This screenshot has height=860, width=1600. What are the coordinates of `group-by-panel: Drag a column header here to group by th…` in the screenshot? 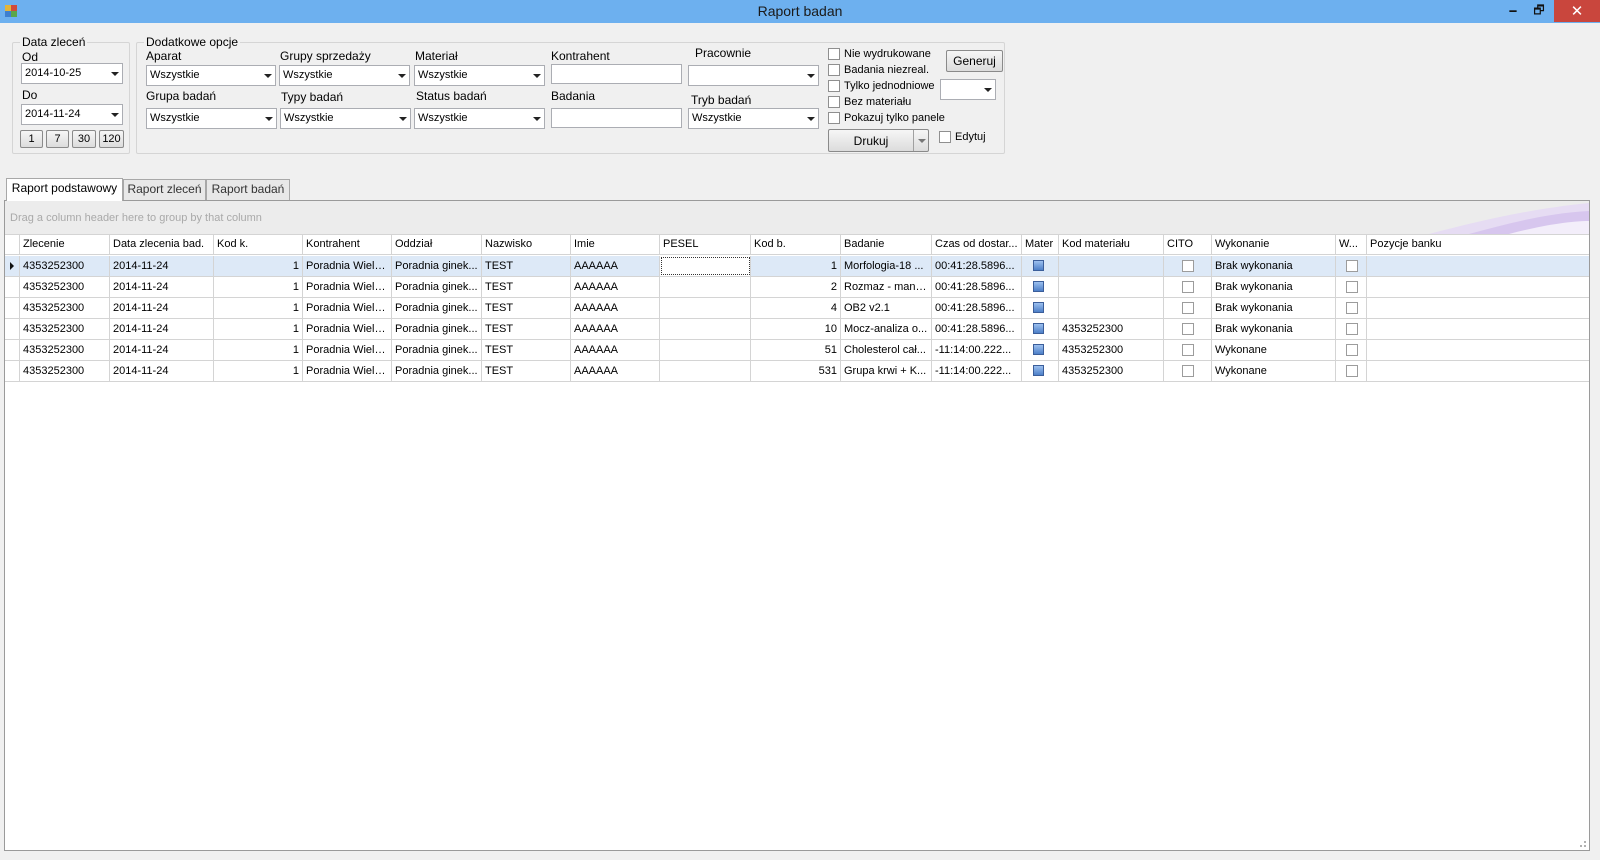 It's located at (797, 217).